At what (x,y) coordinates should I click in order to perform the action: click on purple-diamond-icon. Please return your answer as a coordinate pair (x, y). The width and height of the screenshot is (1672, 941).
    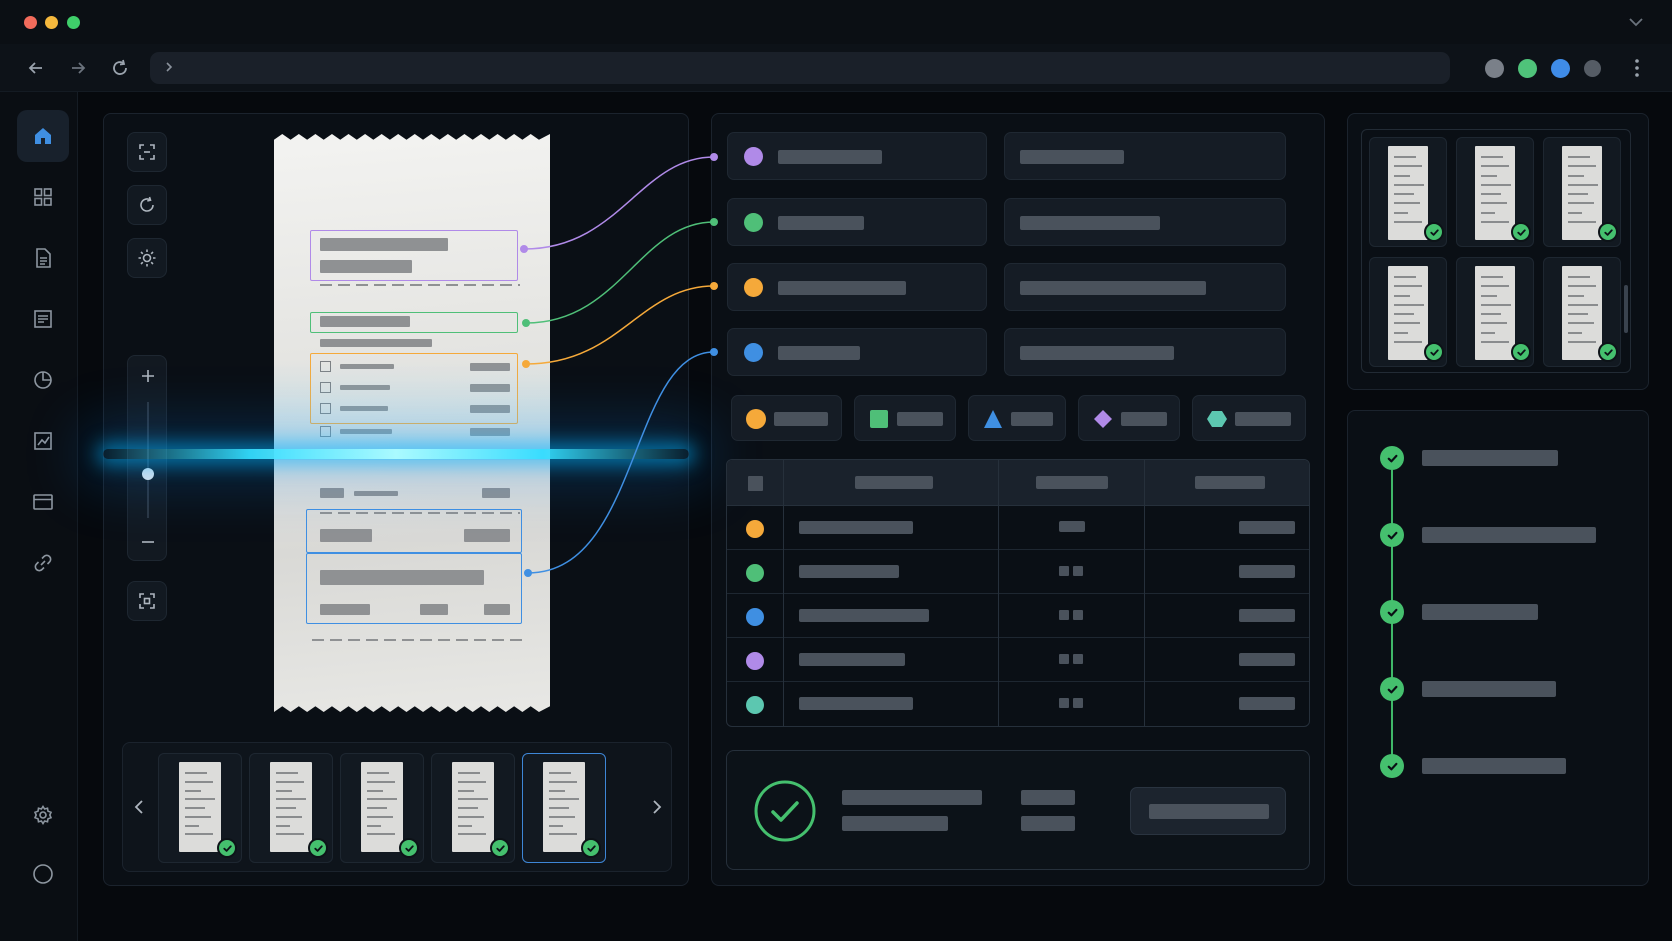
    Looking at the image, I should click on (1103, 419).